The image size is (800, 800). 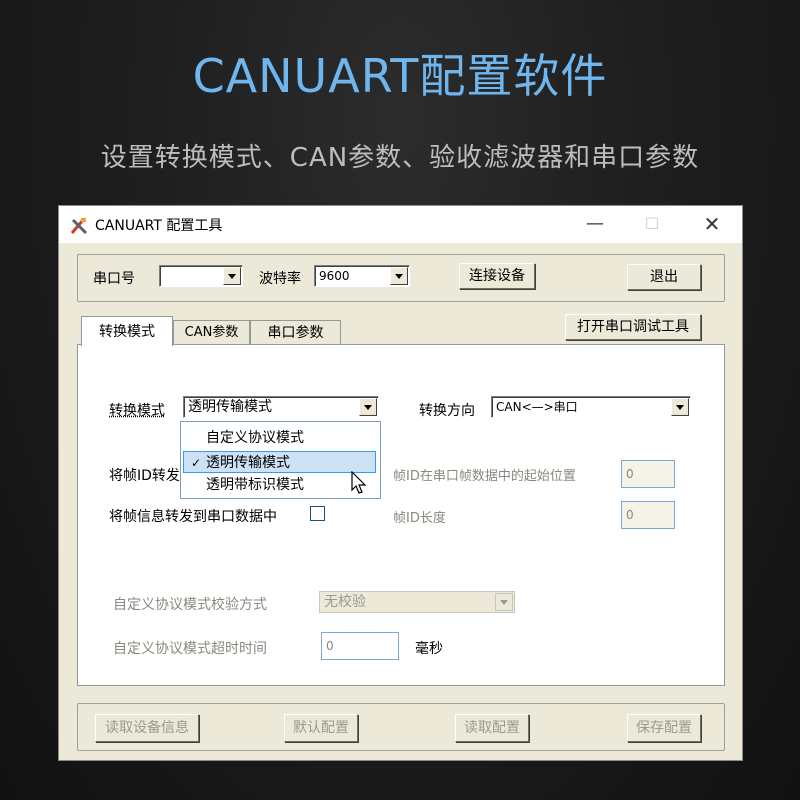 I want to click on baud-select: 9600, so click(x=362, y=276).